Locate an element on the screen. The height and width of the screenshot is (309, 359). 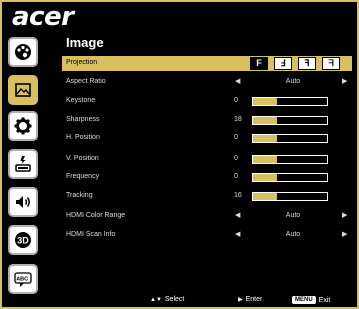
svg-text: ABC is located at coordinates (22, 280).